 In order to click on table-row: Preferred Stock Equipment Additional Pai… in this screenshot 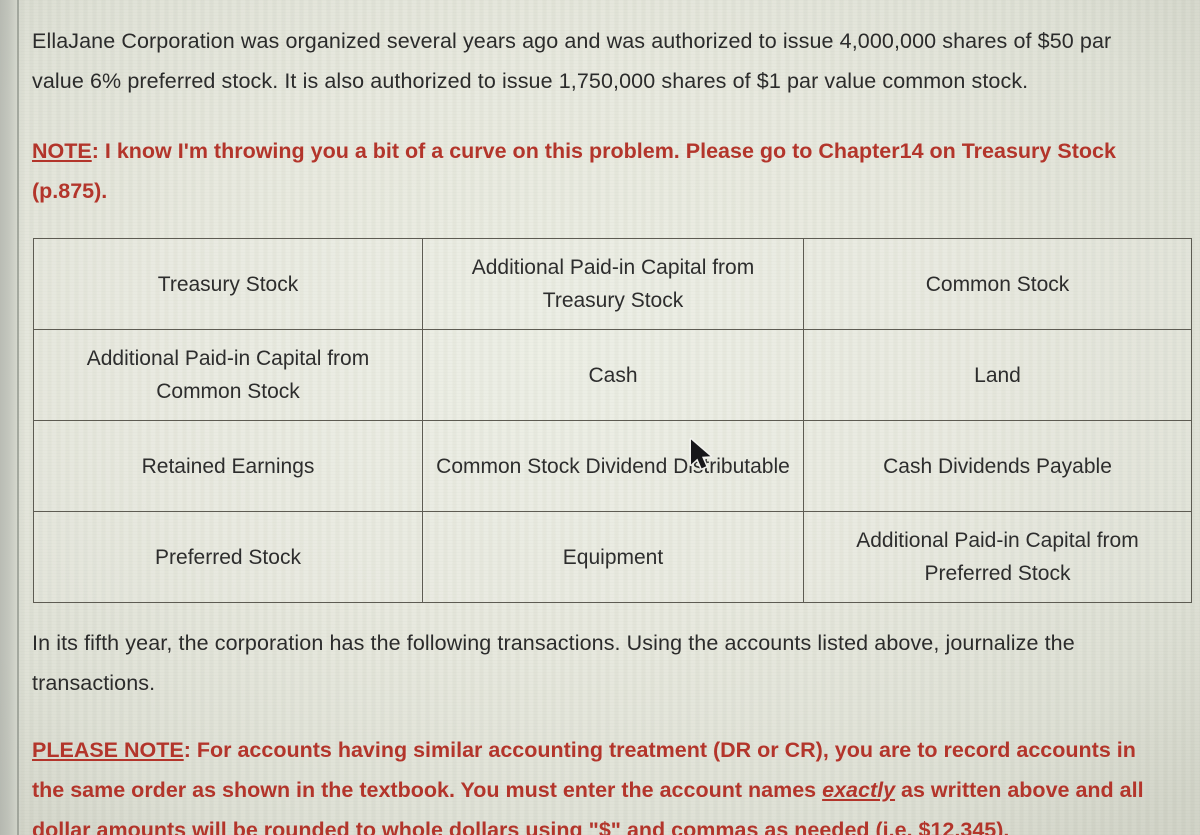, I will do `click(612, 557)`.